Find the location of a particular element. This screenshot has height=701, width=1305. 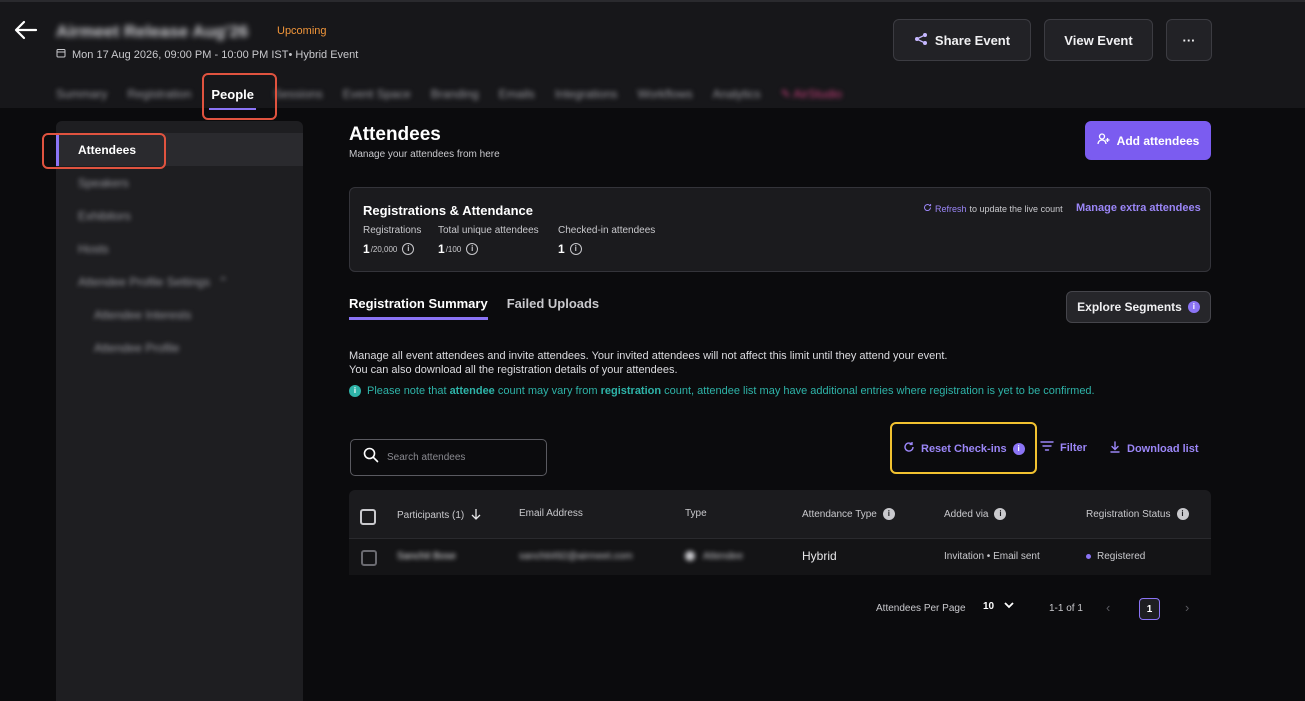

filter-button: Filter is located at coordinates (1063, 447).